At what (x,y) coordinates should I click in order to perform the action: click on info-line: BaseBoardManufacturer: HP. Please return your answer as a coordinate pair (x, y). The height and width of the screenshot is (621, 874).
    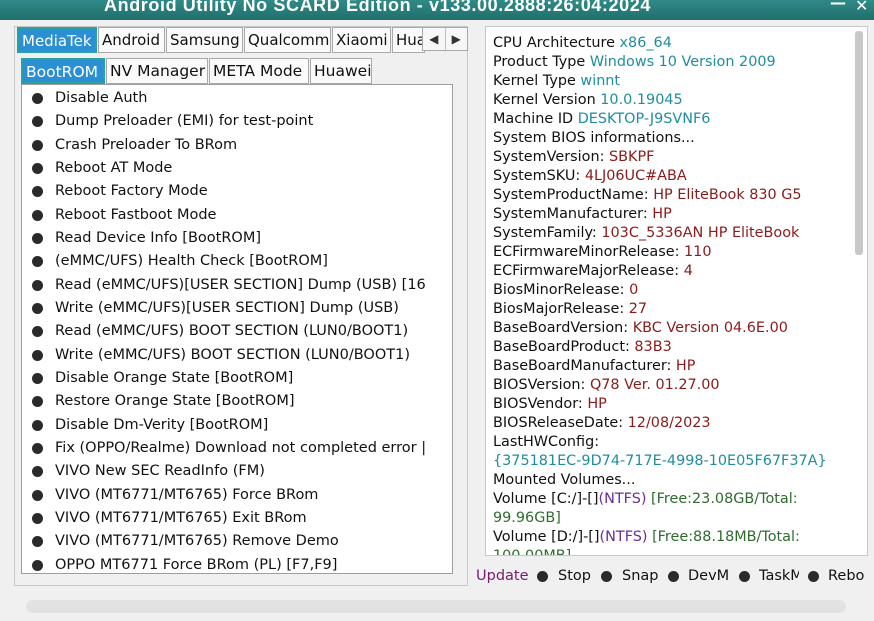
    Looking at the image, I should click on (673, 366).